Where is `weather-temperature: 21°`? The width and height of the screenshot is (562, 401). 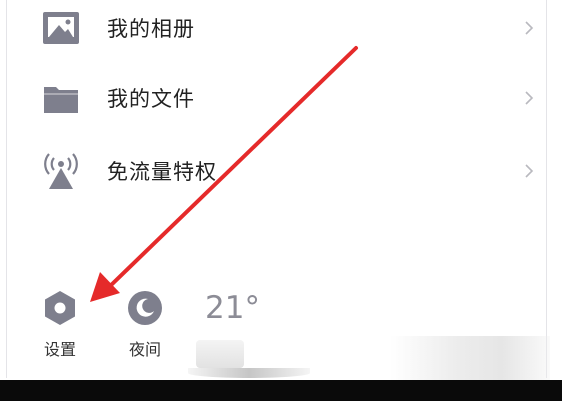
weather-temperature: 21° is located at coordinates (232, 308).